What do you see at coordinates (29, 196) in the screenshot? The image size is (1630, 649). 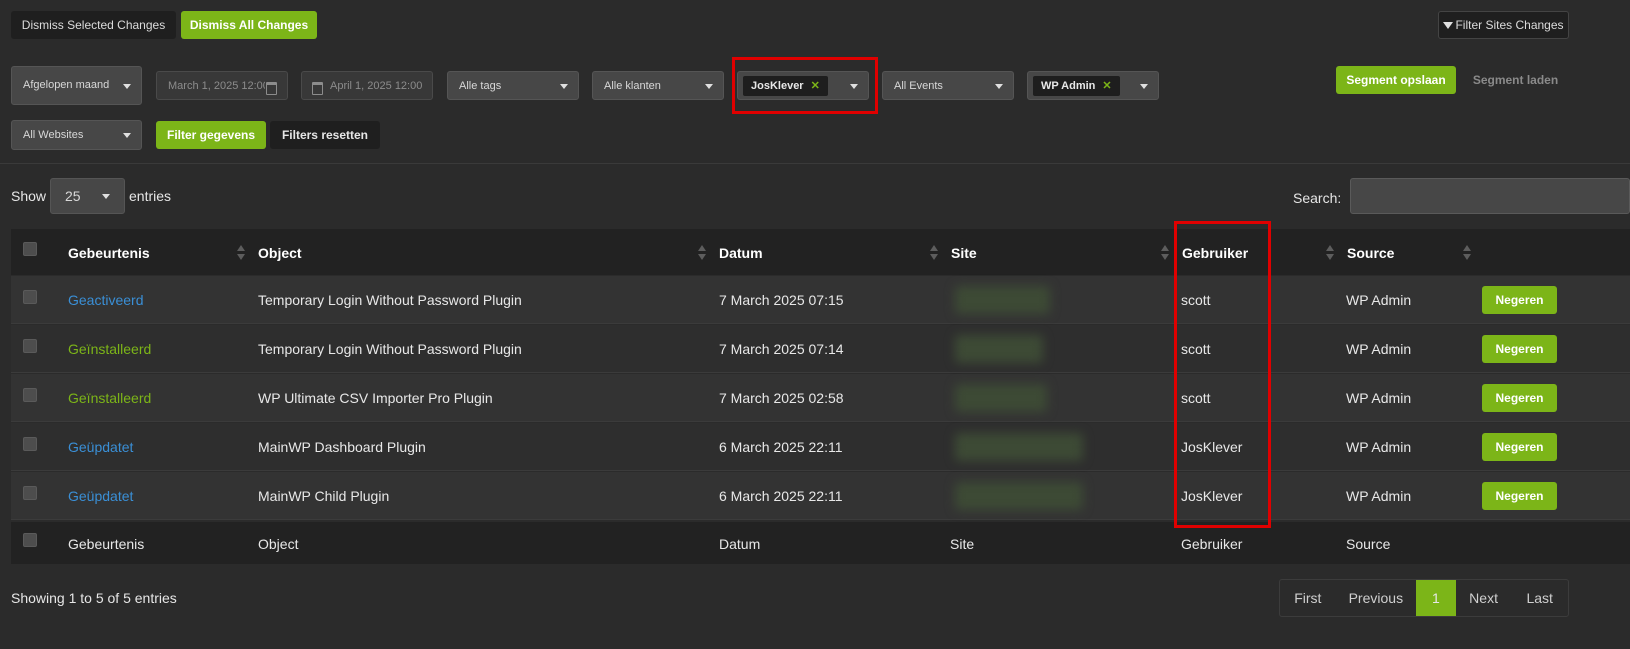 I see `show-label: Show` at bounding box center [29, 196].